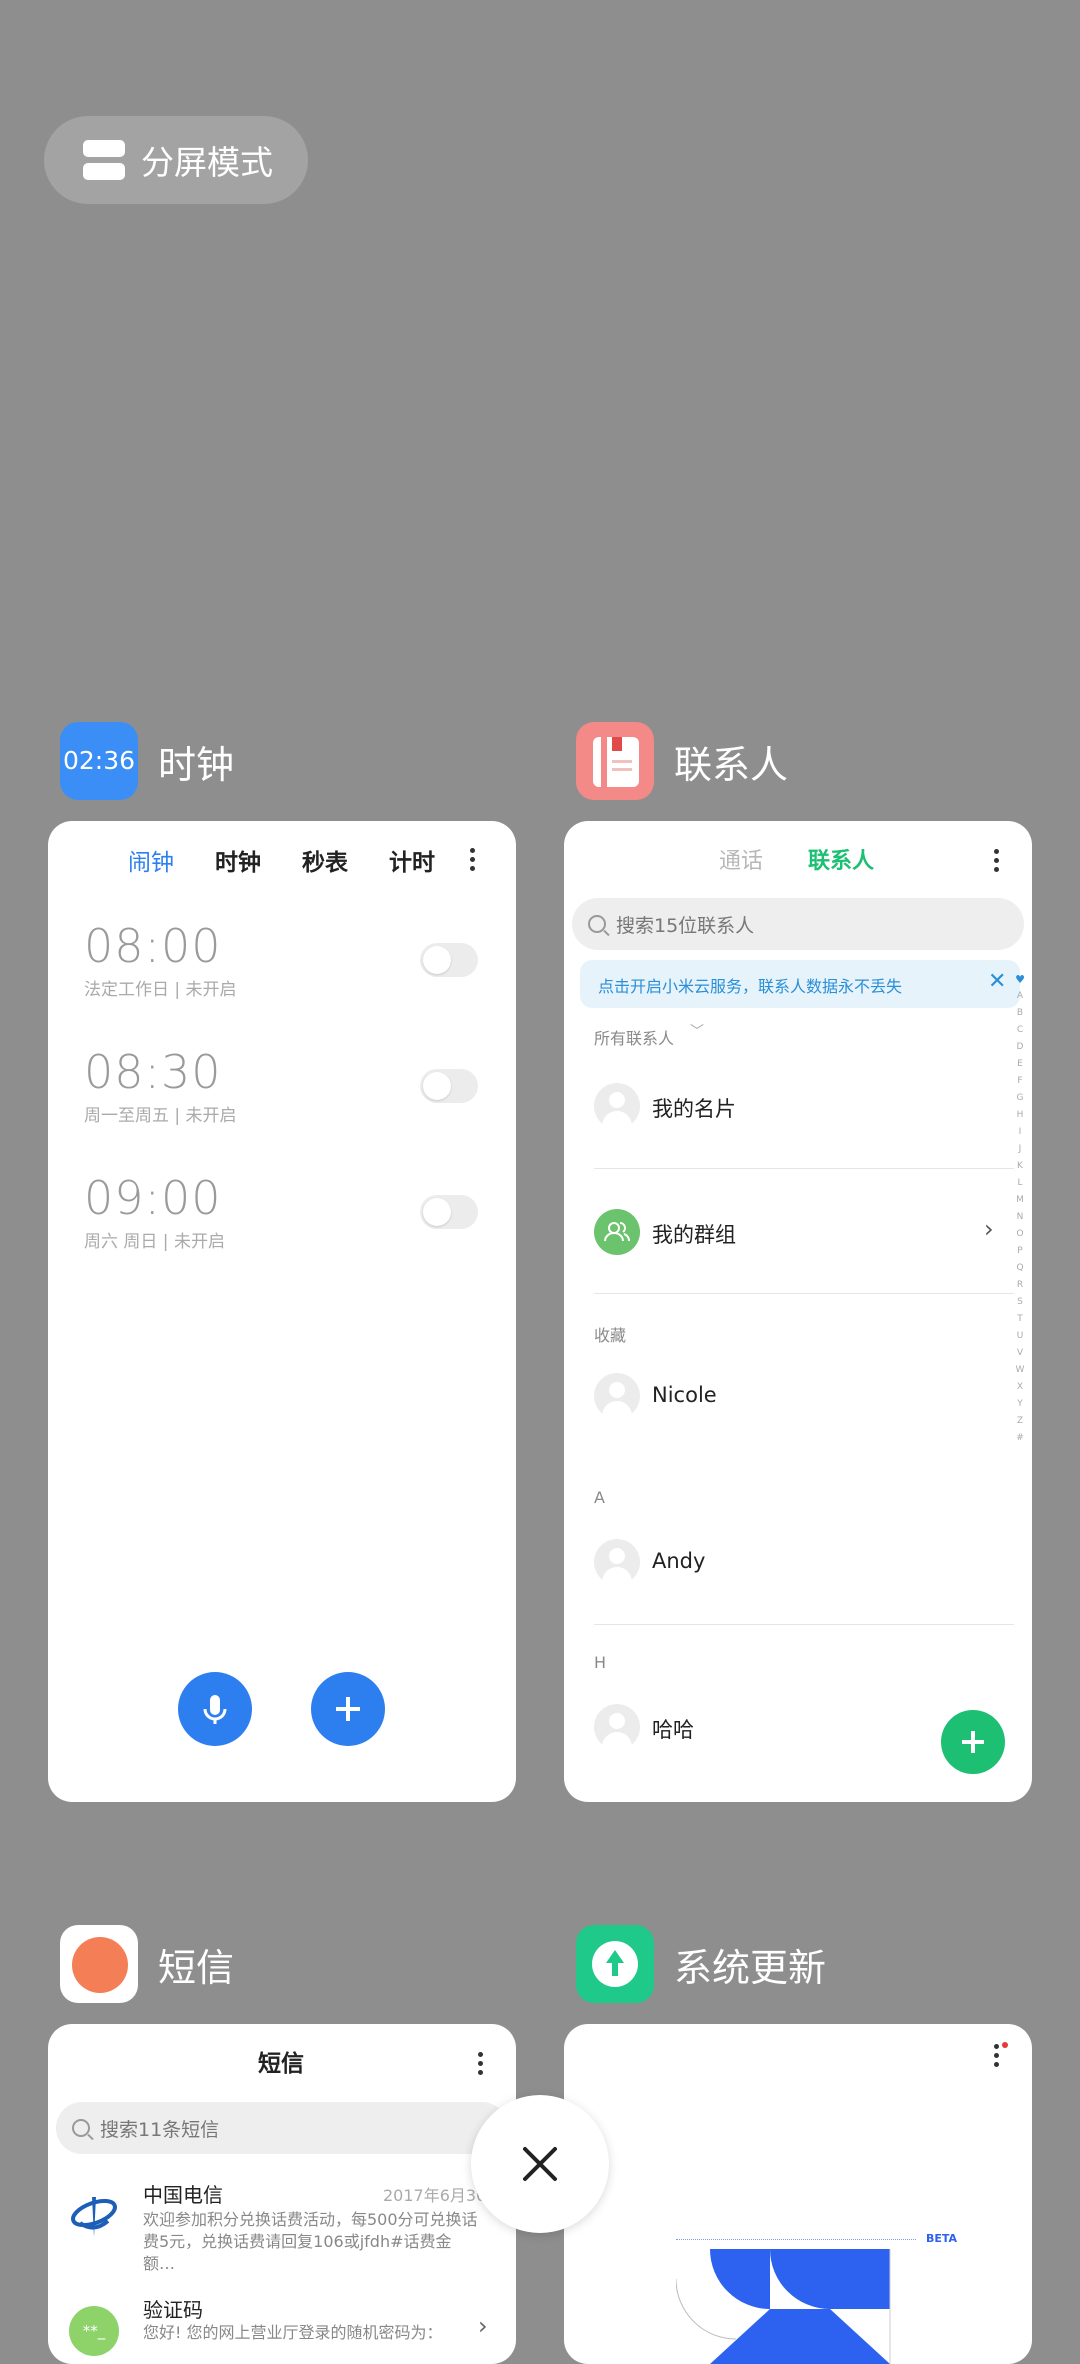 Image resolution: width=1080 pixels, height=2364 pixels. Describe the element at coordinates (207, 162) in the screenshot. I see `split-screen-label: 分屏模式` at that location.